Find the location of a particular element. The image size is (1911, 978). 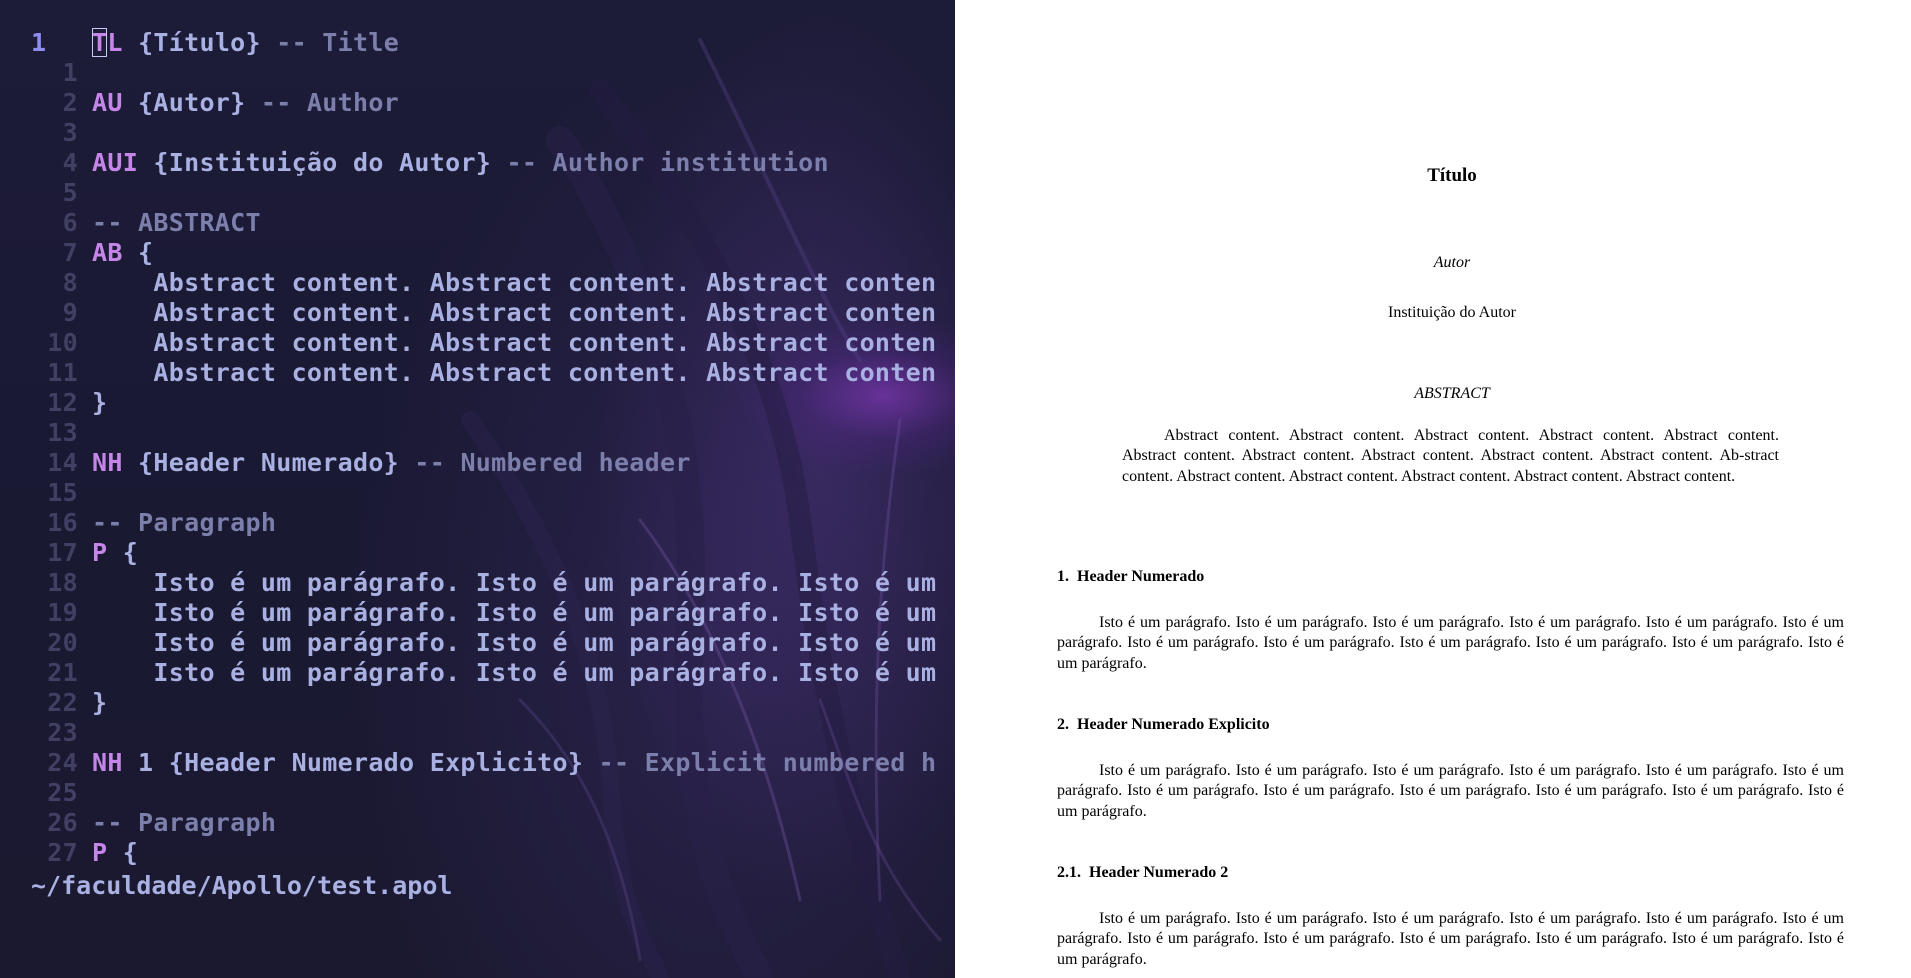

section-heading: 2.1. Header Numerado 2 is located at coordinates (1143, 872).